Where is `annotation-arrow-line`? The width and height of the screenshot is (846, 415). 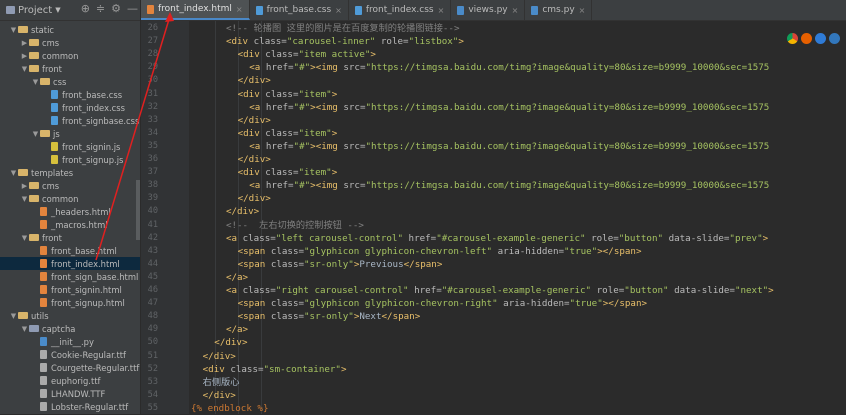 annotation-arrow-line is located at coordinates (133, 138).